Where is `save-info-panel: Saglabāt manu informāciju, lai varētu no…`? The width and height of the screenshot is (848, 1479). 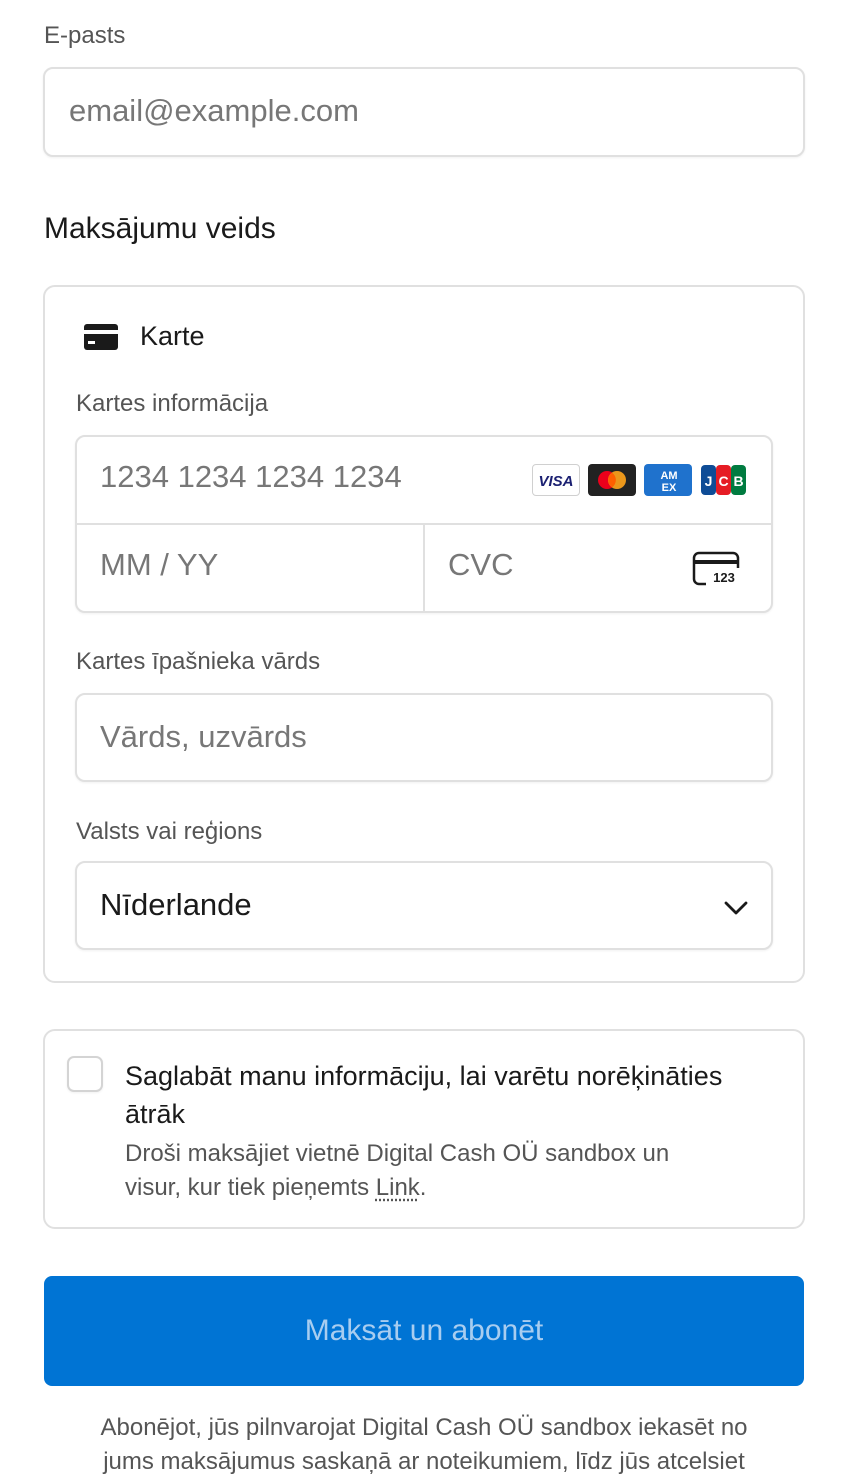
save-info-panel: Saglabāt manu informāciju, lai varētu no… is located at coordinates (424, 1129).